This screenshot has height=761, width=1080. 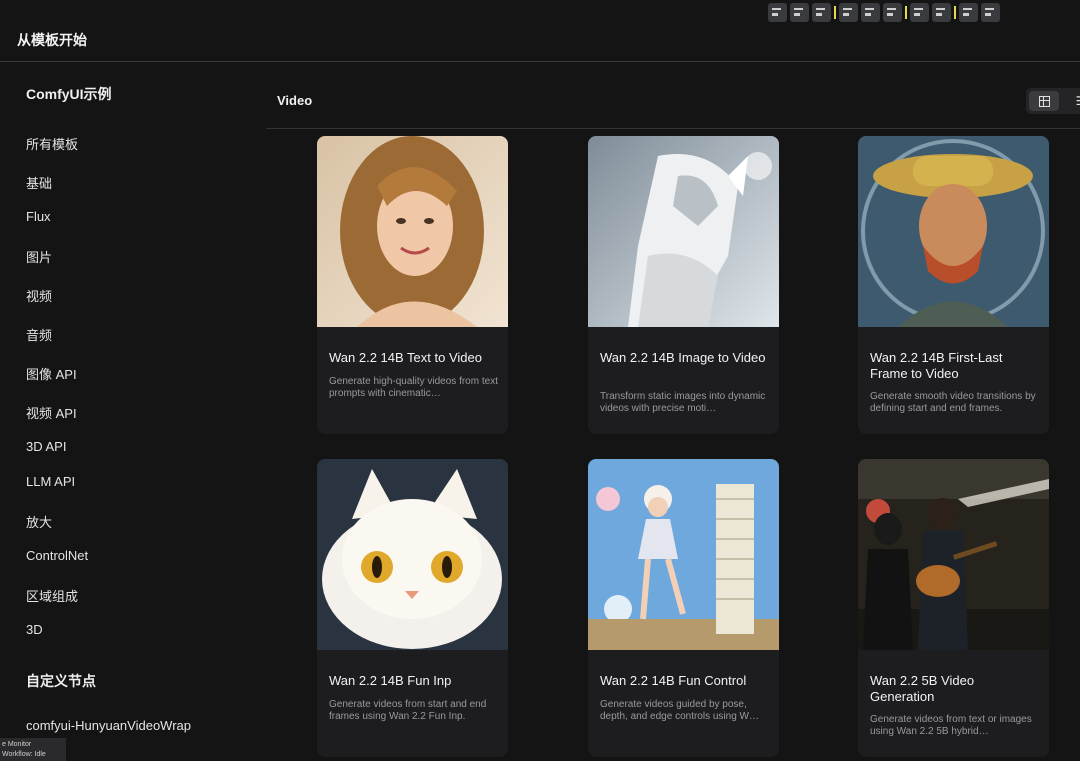 What do you see at coordinates (57, 555) in the screenshot?
I see `sidebar-item-controlnet: ControlNet` at bounding box center [57, 555].